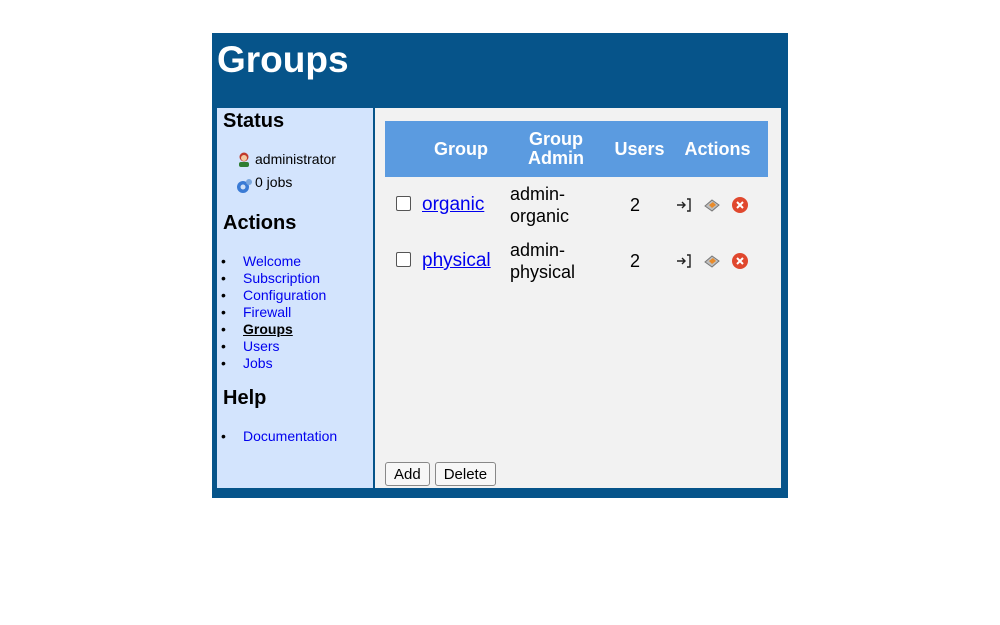  I want to click on col-actions: Actions, so click(717, 148).